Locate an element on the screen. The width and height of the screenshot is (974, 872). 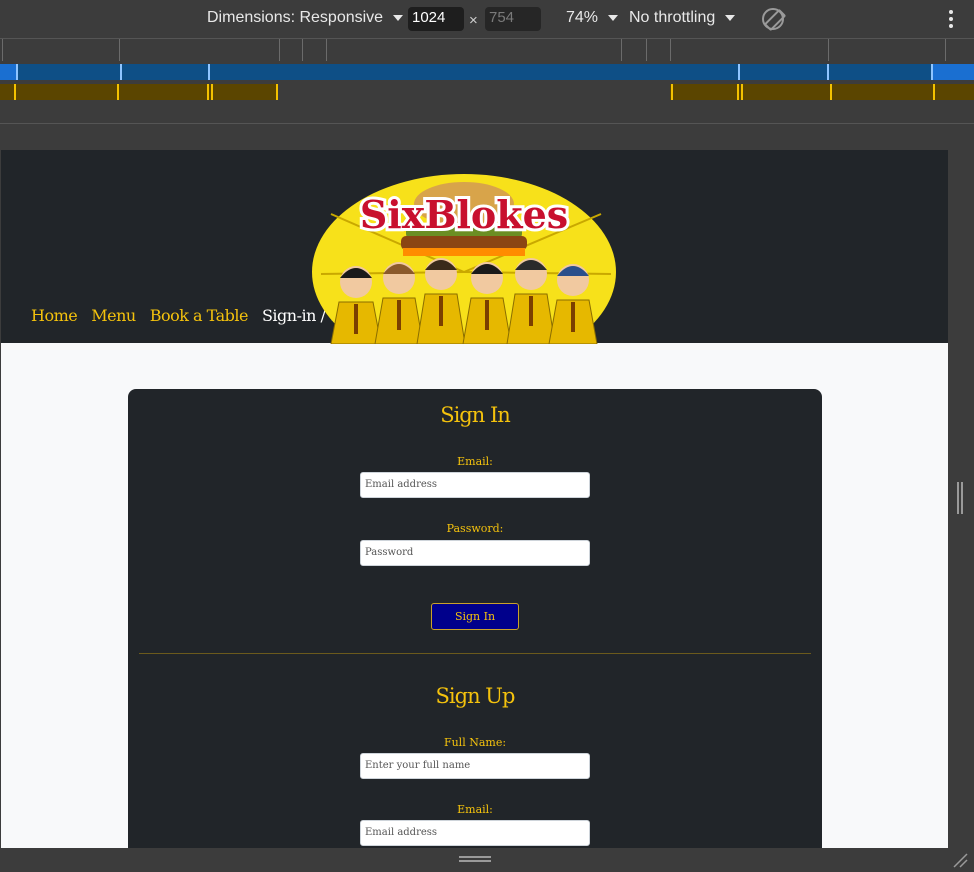
dimensions-dropdown: Dimensions: Responsive is located at coordinates (305, 18).